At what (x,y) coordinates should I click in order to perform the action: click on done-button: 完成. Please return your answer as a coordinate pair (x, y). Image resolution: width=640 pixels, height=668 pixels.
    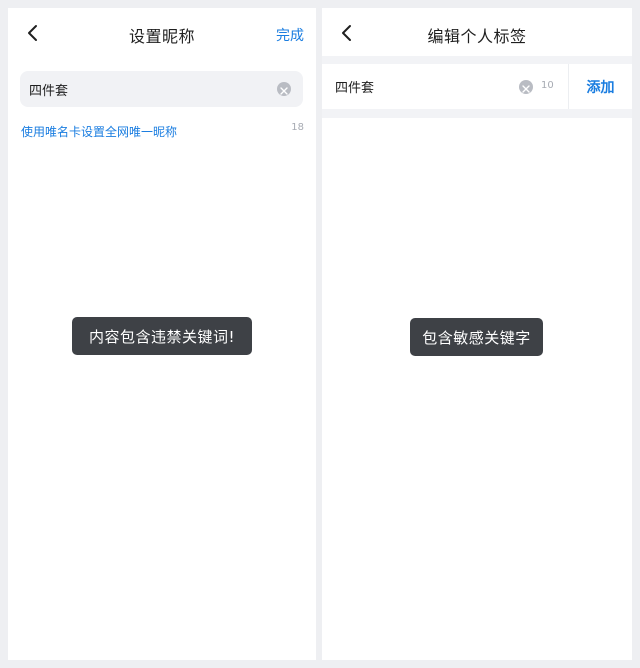
    Looking at the image, I should click on (290, 35).